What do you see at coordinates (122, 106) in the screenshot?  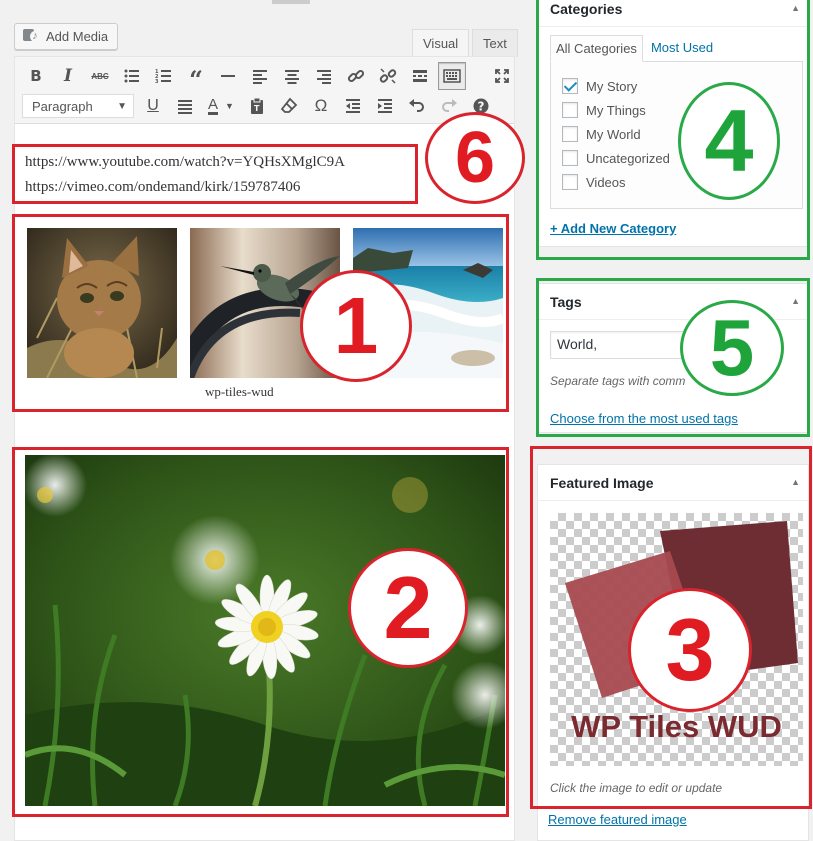 I see `chevron-down-icon: ▼` at bounding box center [122, 106].